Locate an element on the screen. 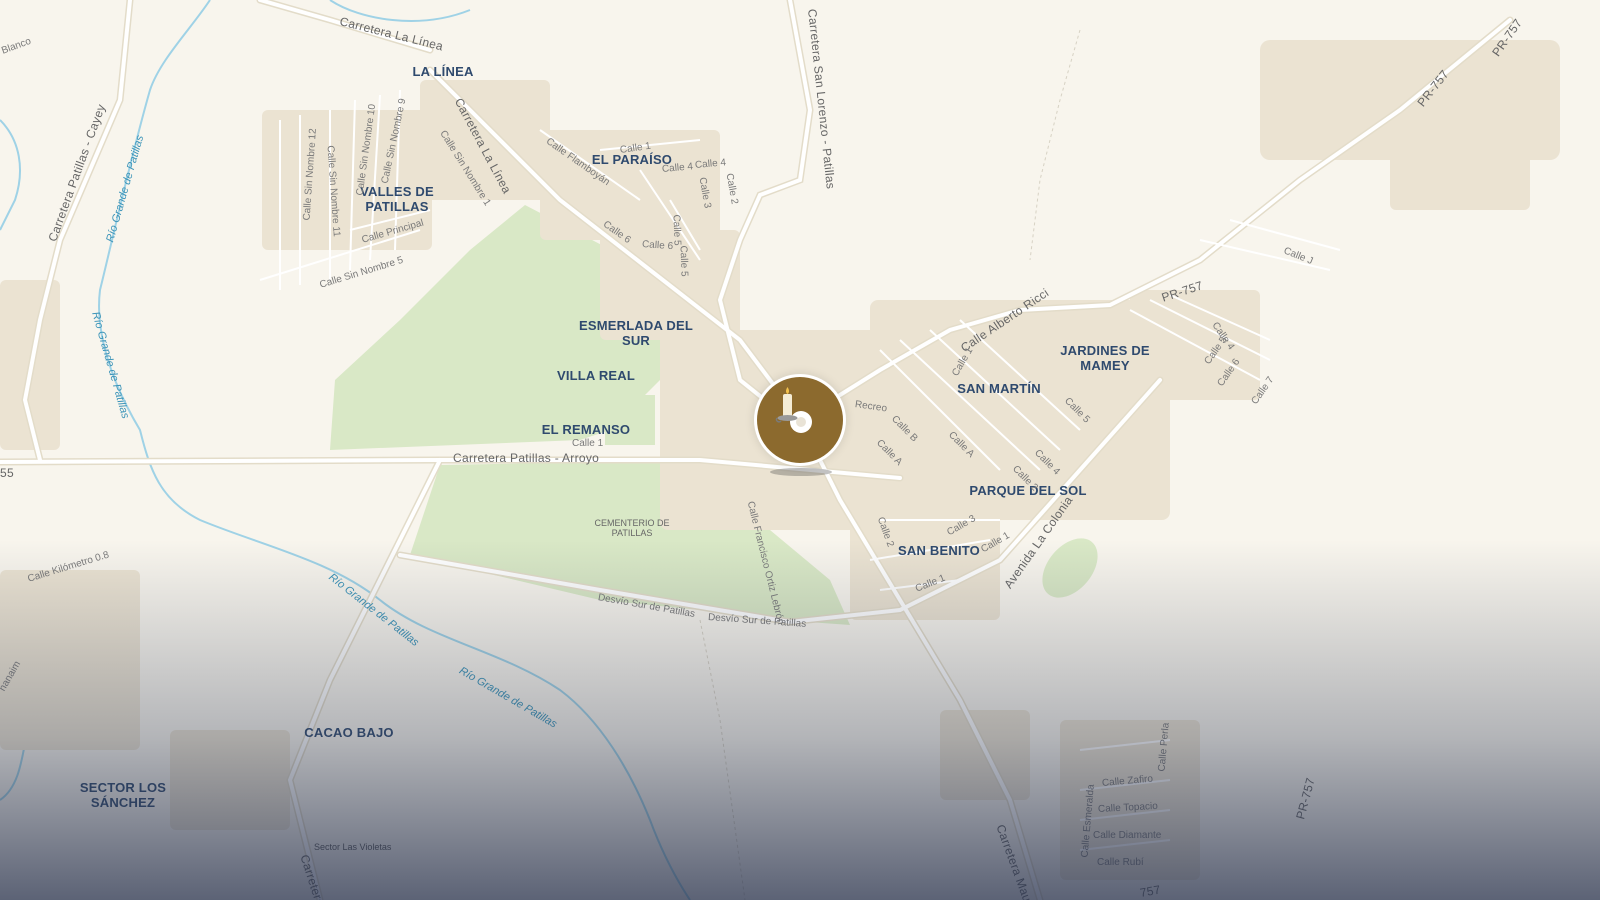 The width and height of the screenshot is (1600, 900). park-area is located at coordinates (630, 420).